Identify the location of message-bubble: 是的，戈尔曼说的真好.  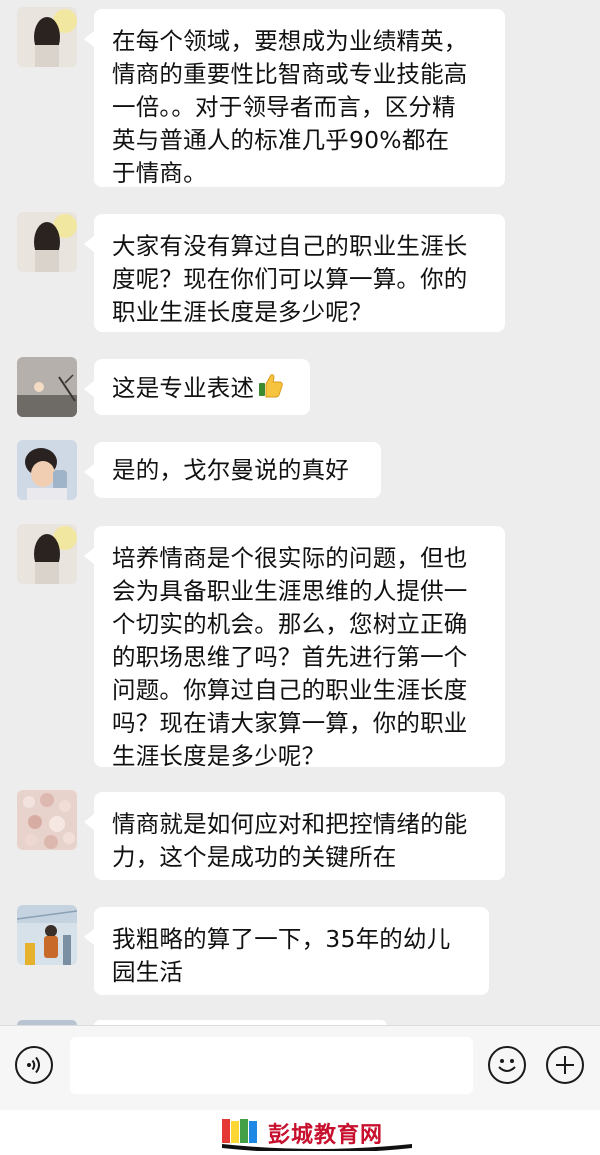
(232, 470).